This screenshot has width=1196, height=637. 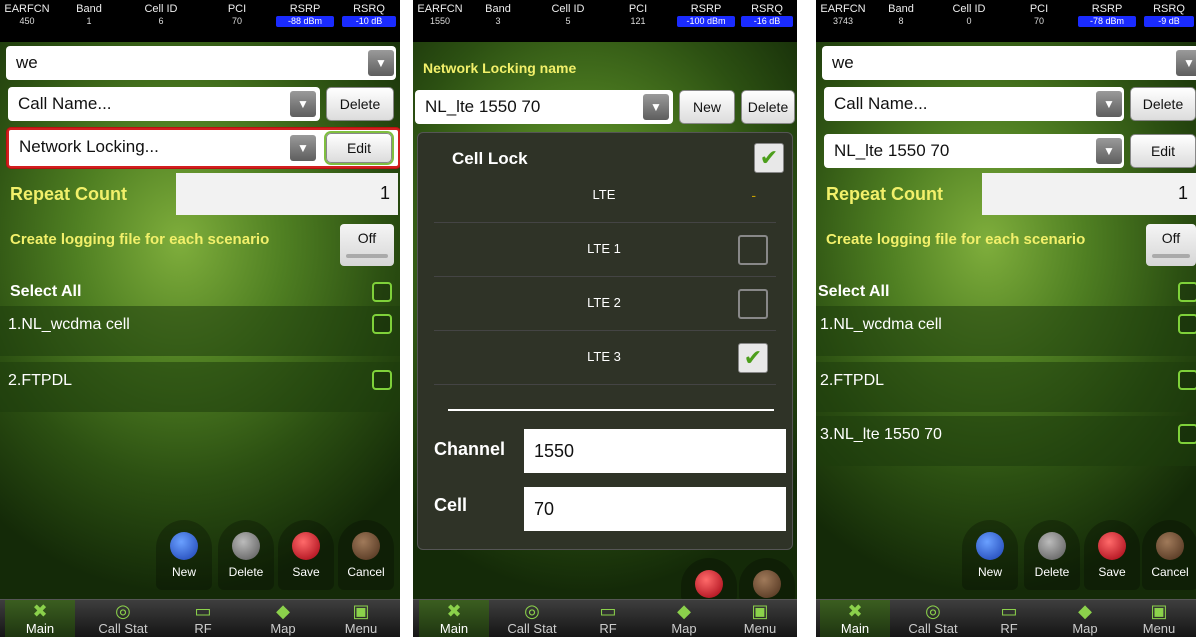 What do you see at coordinates (843, 14) in the screenshot?
I see `earfcn-col: EARFCN 3743` at bounding box center [843, 14].